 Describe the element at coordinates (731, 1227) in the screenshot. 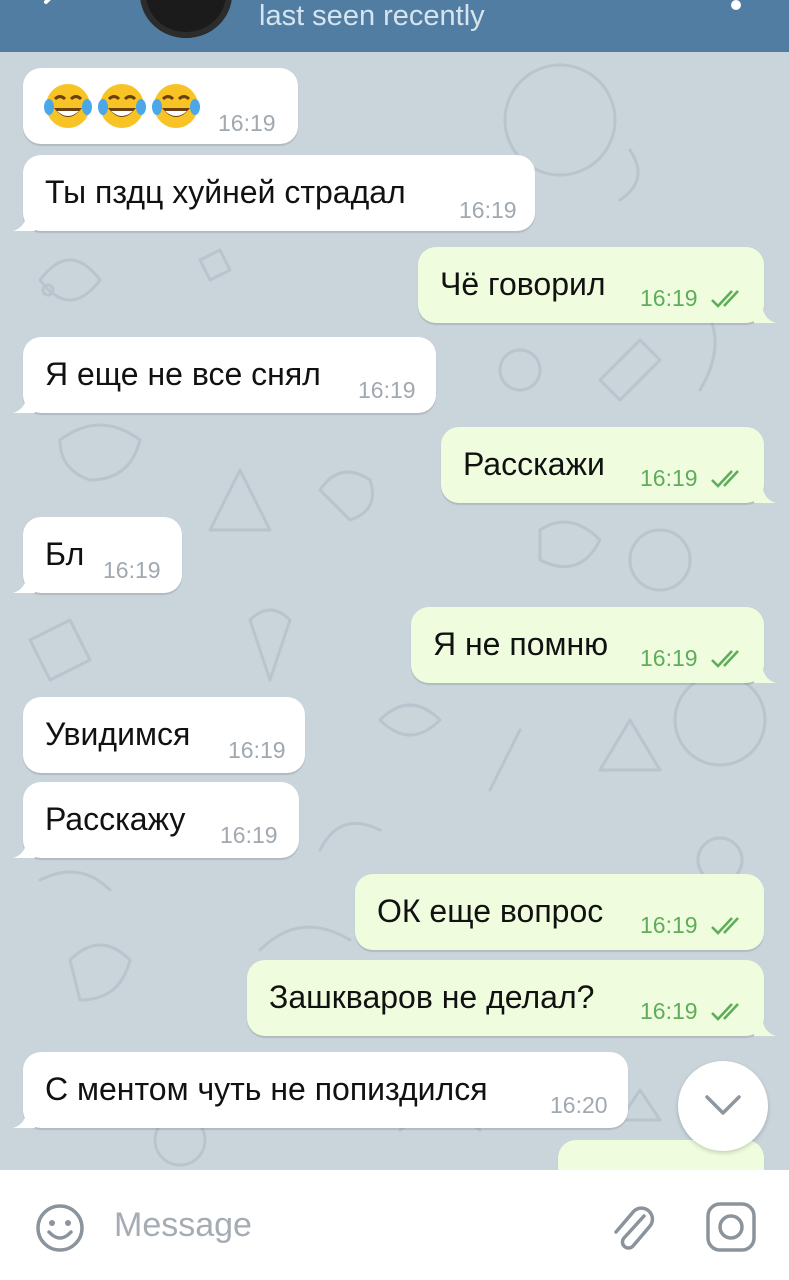

I see `camera-icon` at that location.